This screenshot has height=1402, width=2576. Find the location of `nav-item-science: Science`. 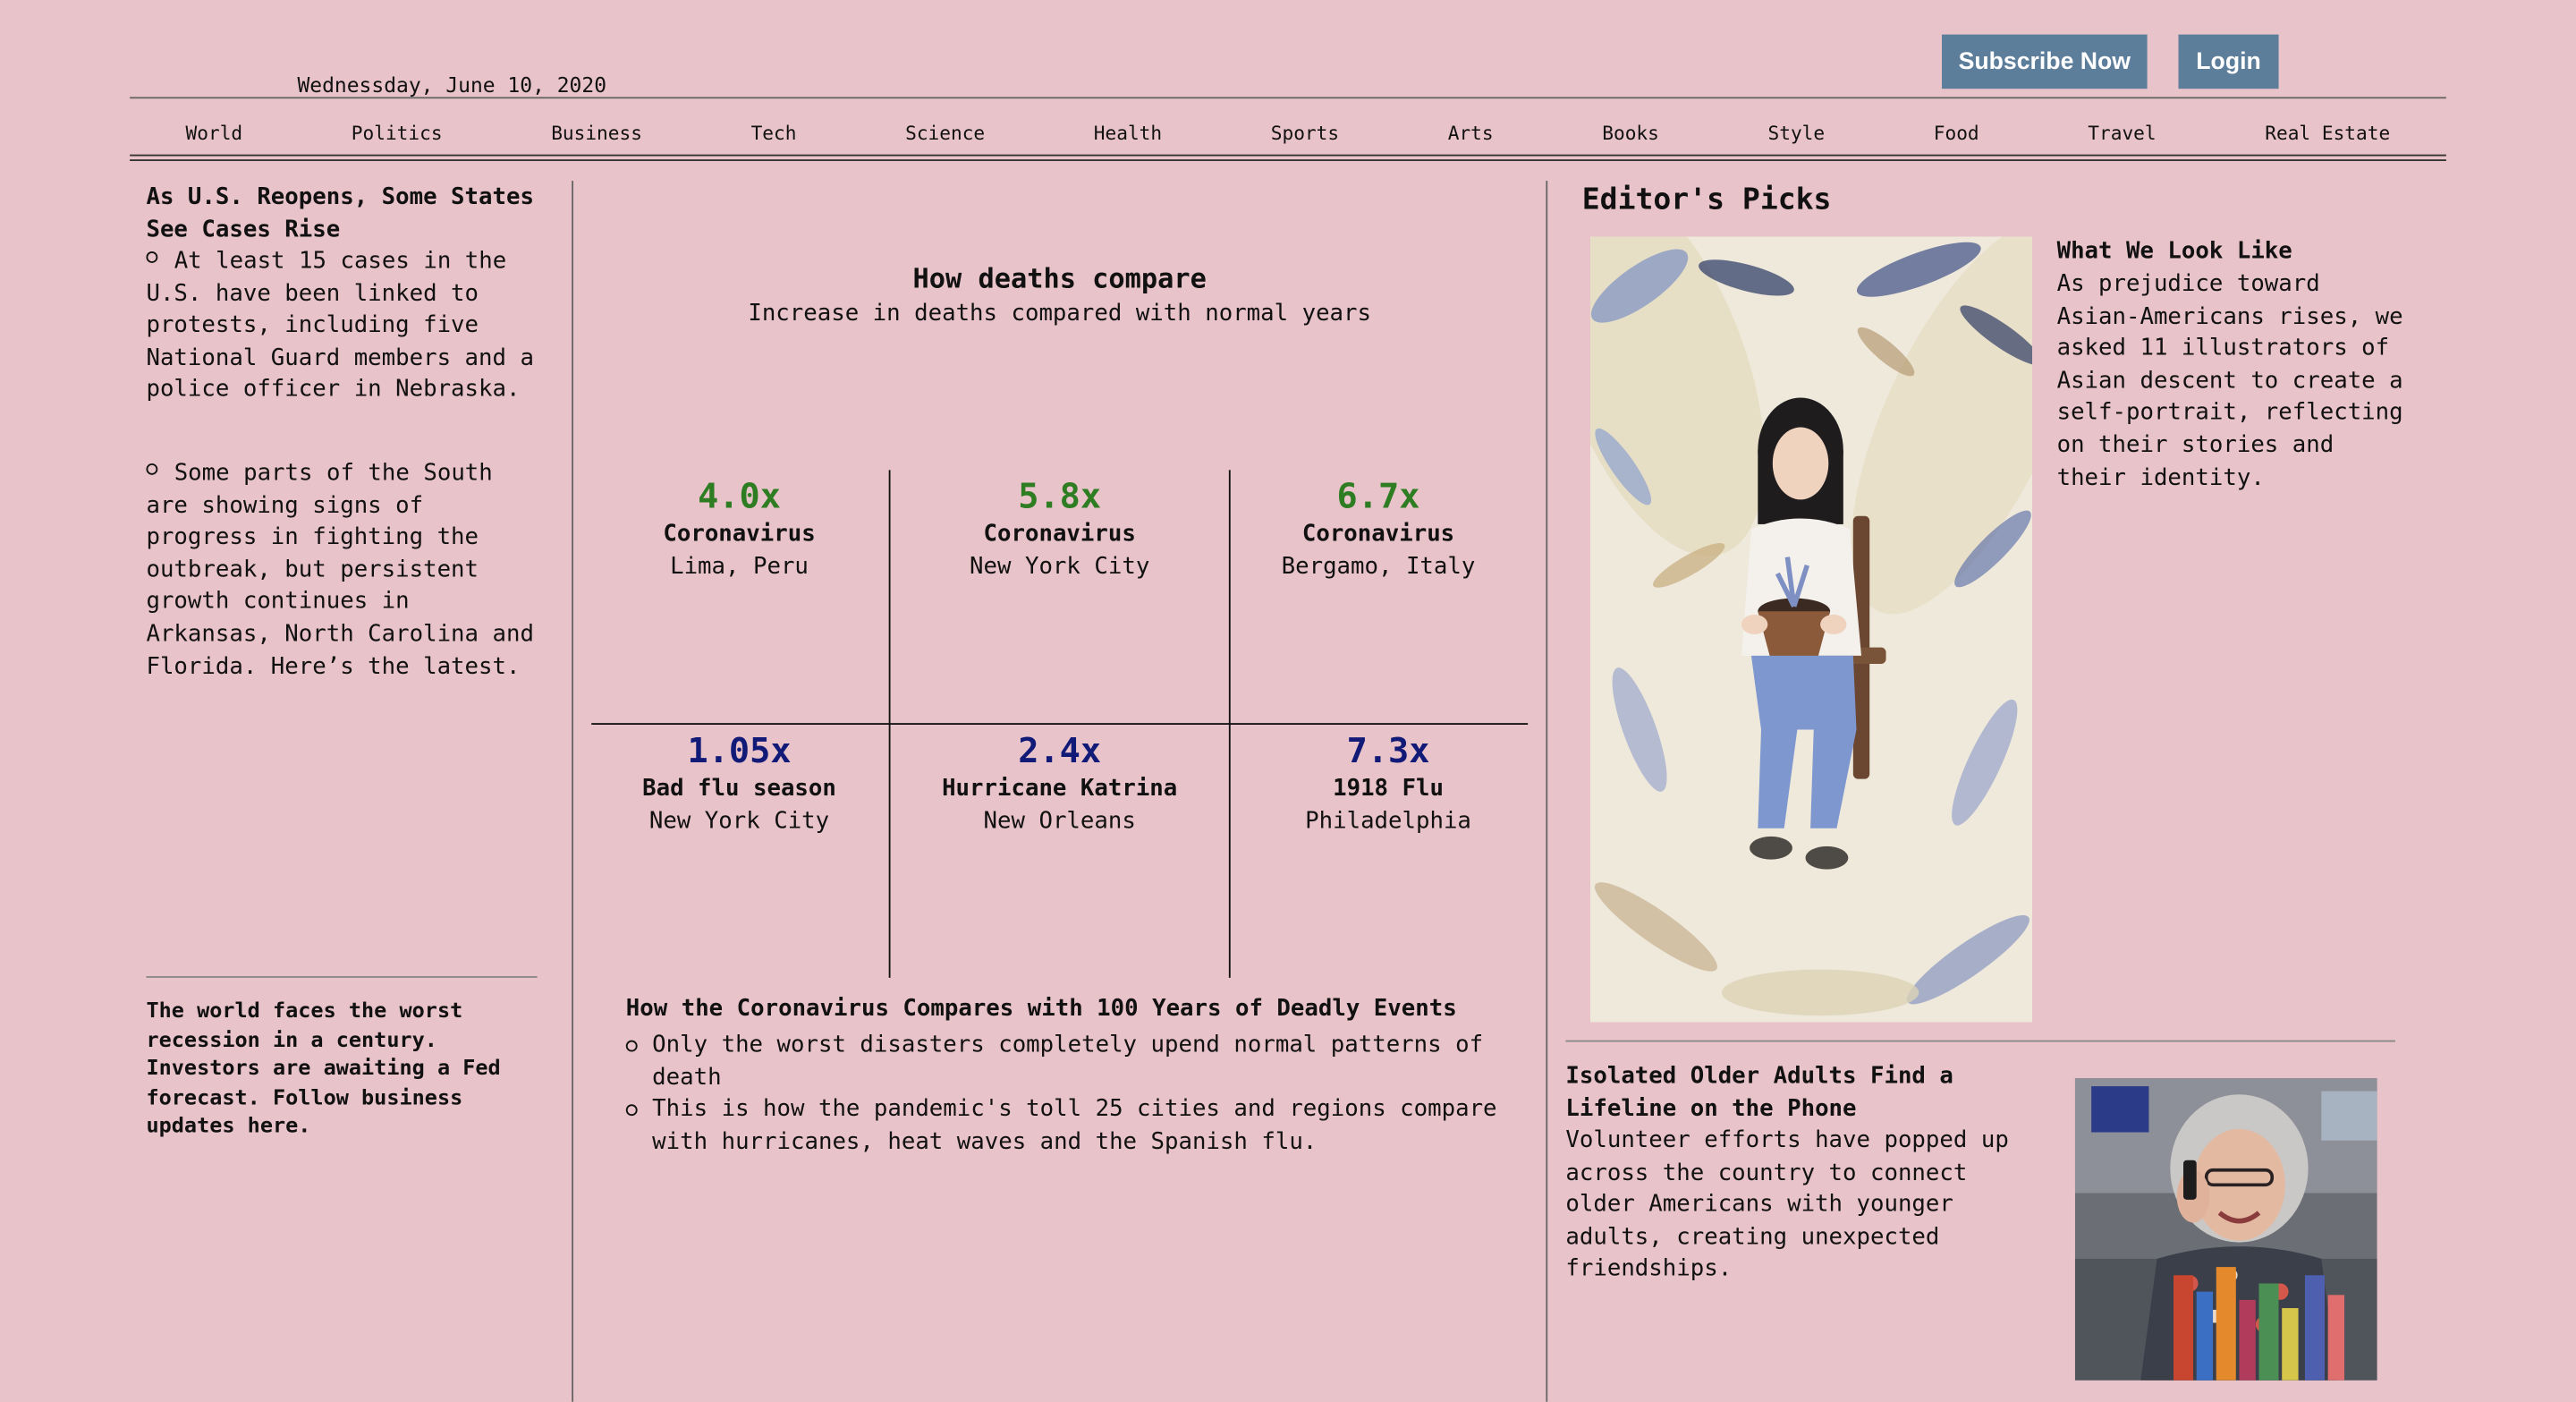

nav-item-science: Science is located at coordinates (945, 134).